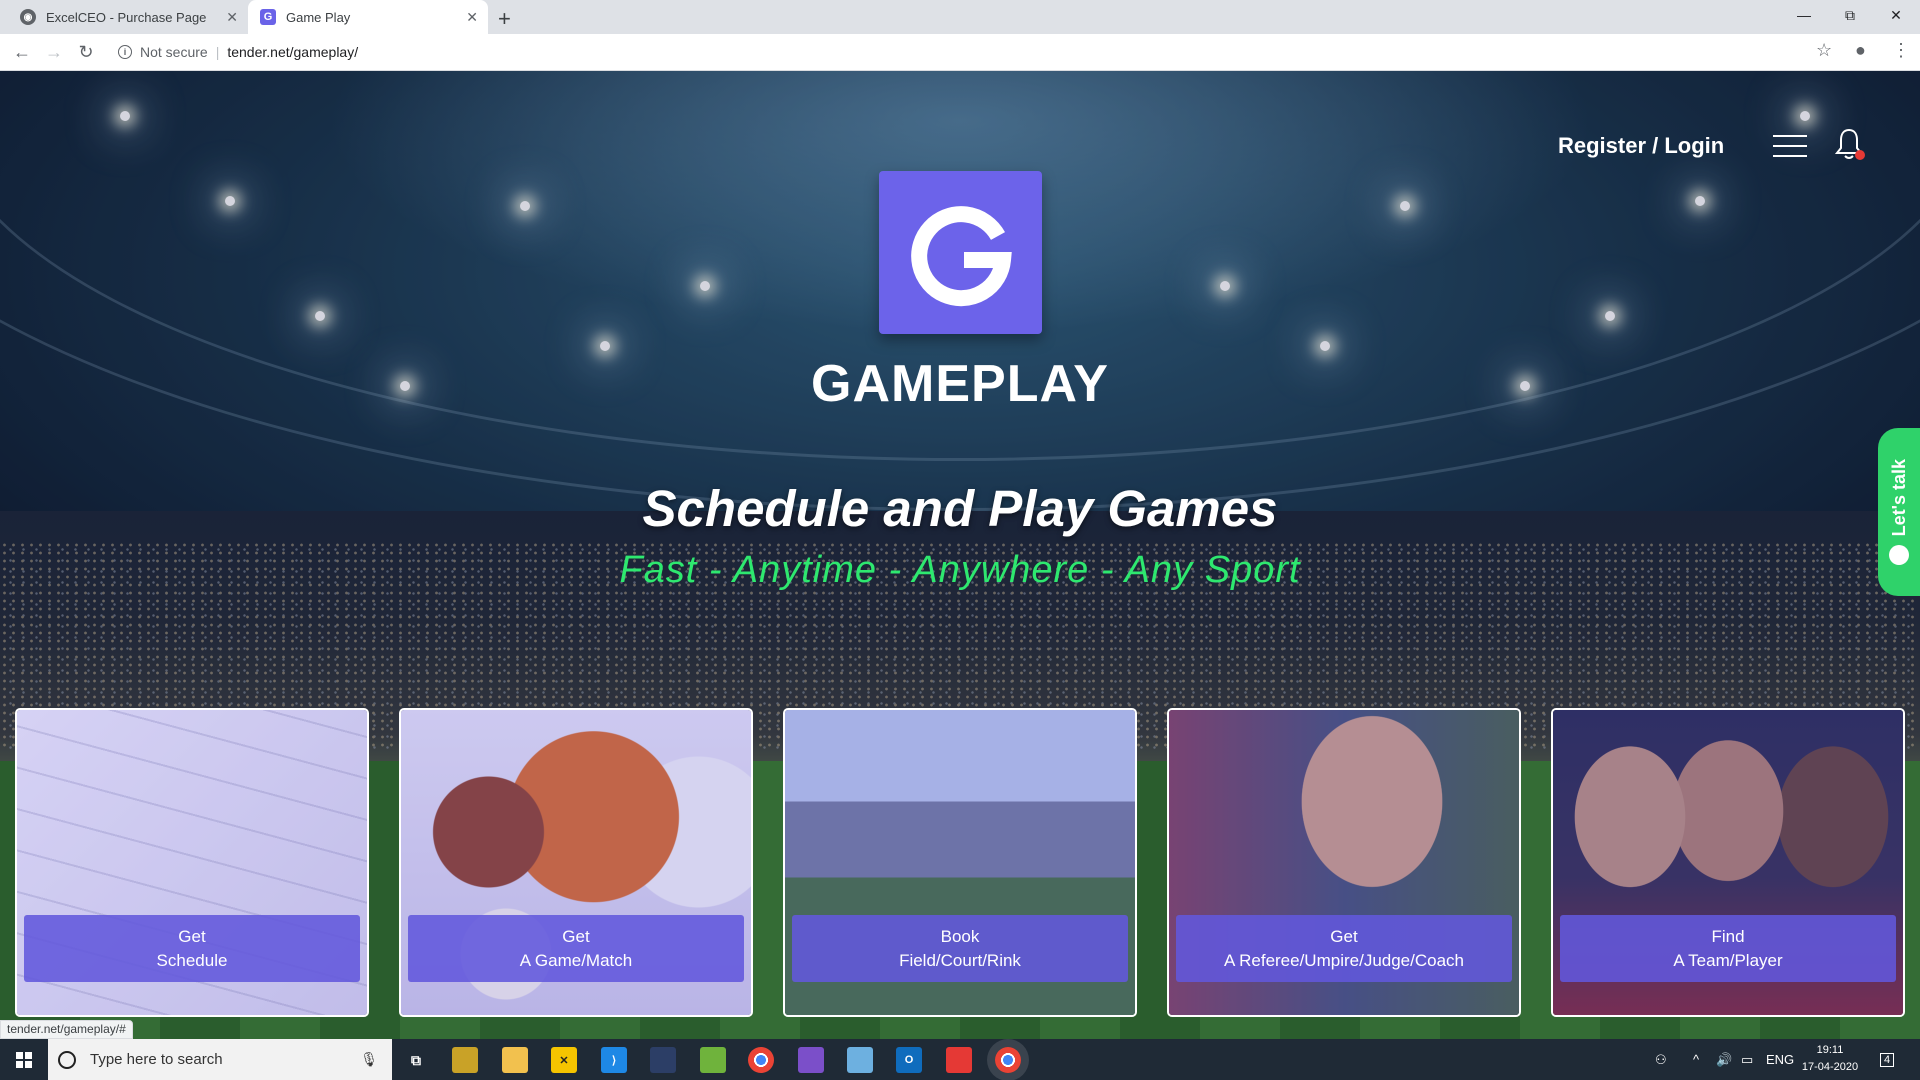 The image size is (1920, 1080). Describe the element at coordinates (1344, 960) in the screenshot. I see `card-label-line2: A Referee/Umpire/Judge/Coach` at that location.